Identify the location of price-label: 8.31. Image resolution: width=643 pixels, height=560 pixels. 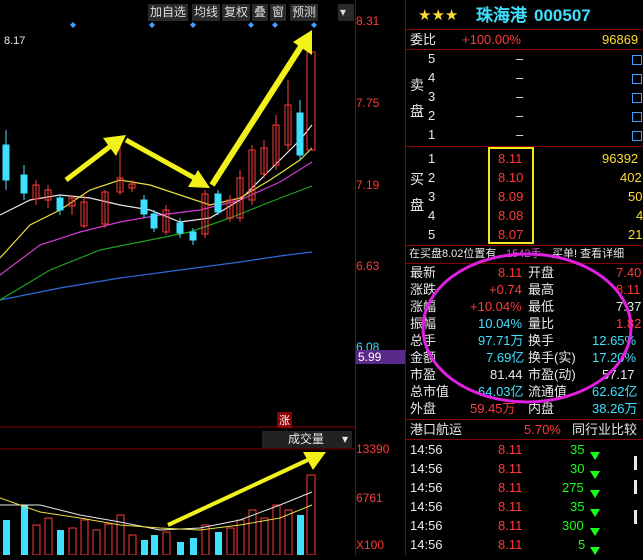
(368, 21).